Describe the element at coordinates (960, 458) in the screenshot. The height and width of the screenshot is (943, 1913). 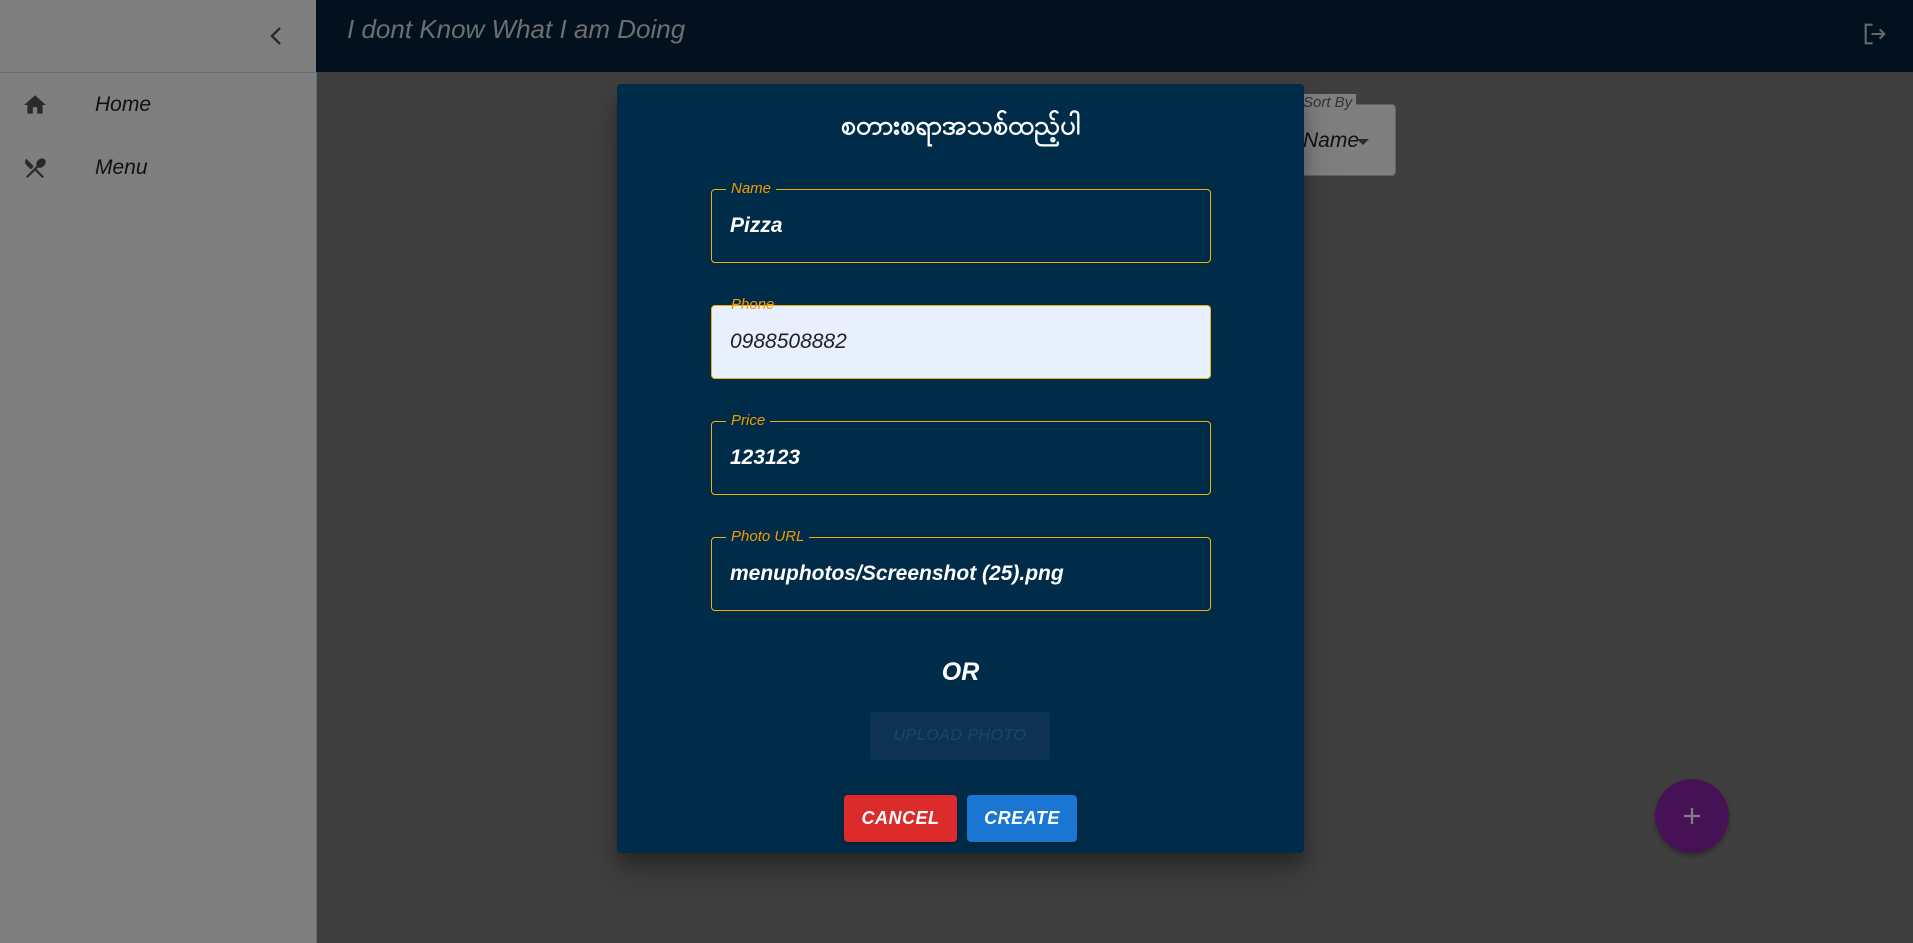
I see `price-input` at that location.